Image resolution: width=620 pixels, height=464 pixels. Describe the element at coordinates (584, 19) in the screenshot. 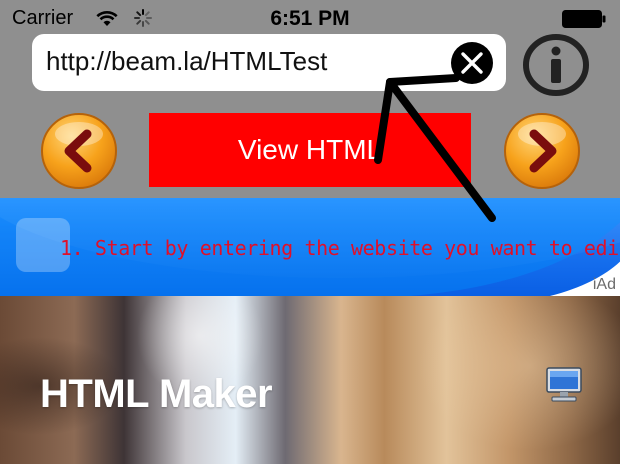

I see `battery-icon` at that location.